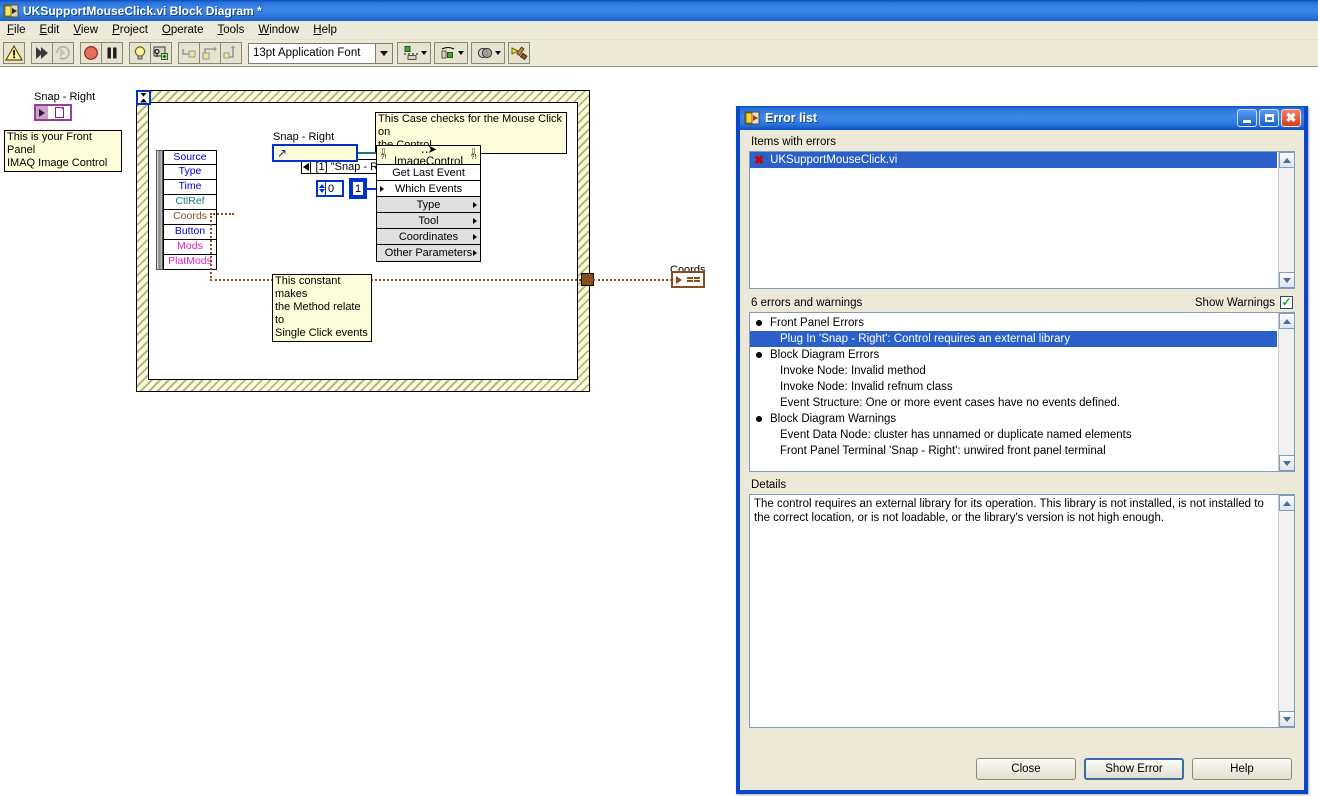 Image resolution: width=1318 pixels, height=796 pixels. What do you see at coordinates (190, 172) in the screenshot?
I see `edn-item-type: Type` at bounding box center [190, 172].